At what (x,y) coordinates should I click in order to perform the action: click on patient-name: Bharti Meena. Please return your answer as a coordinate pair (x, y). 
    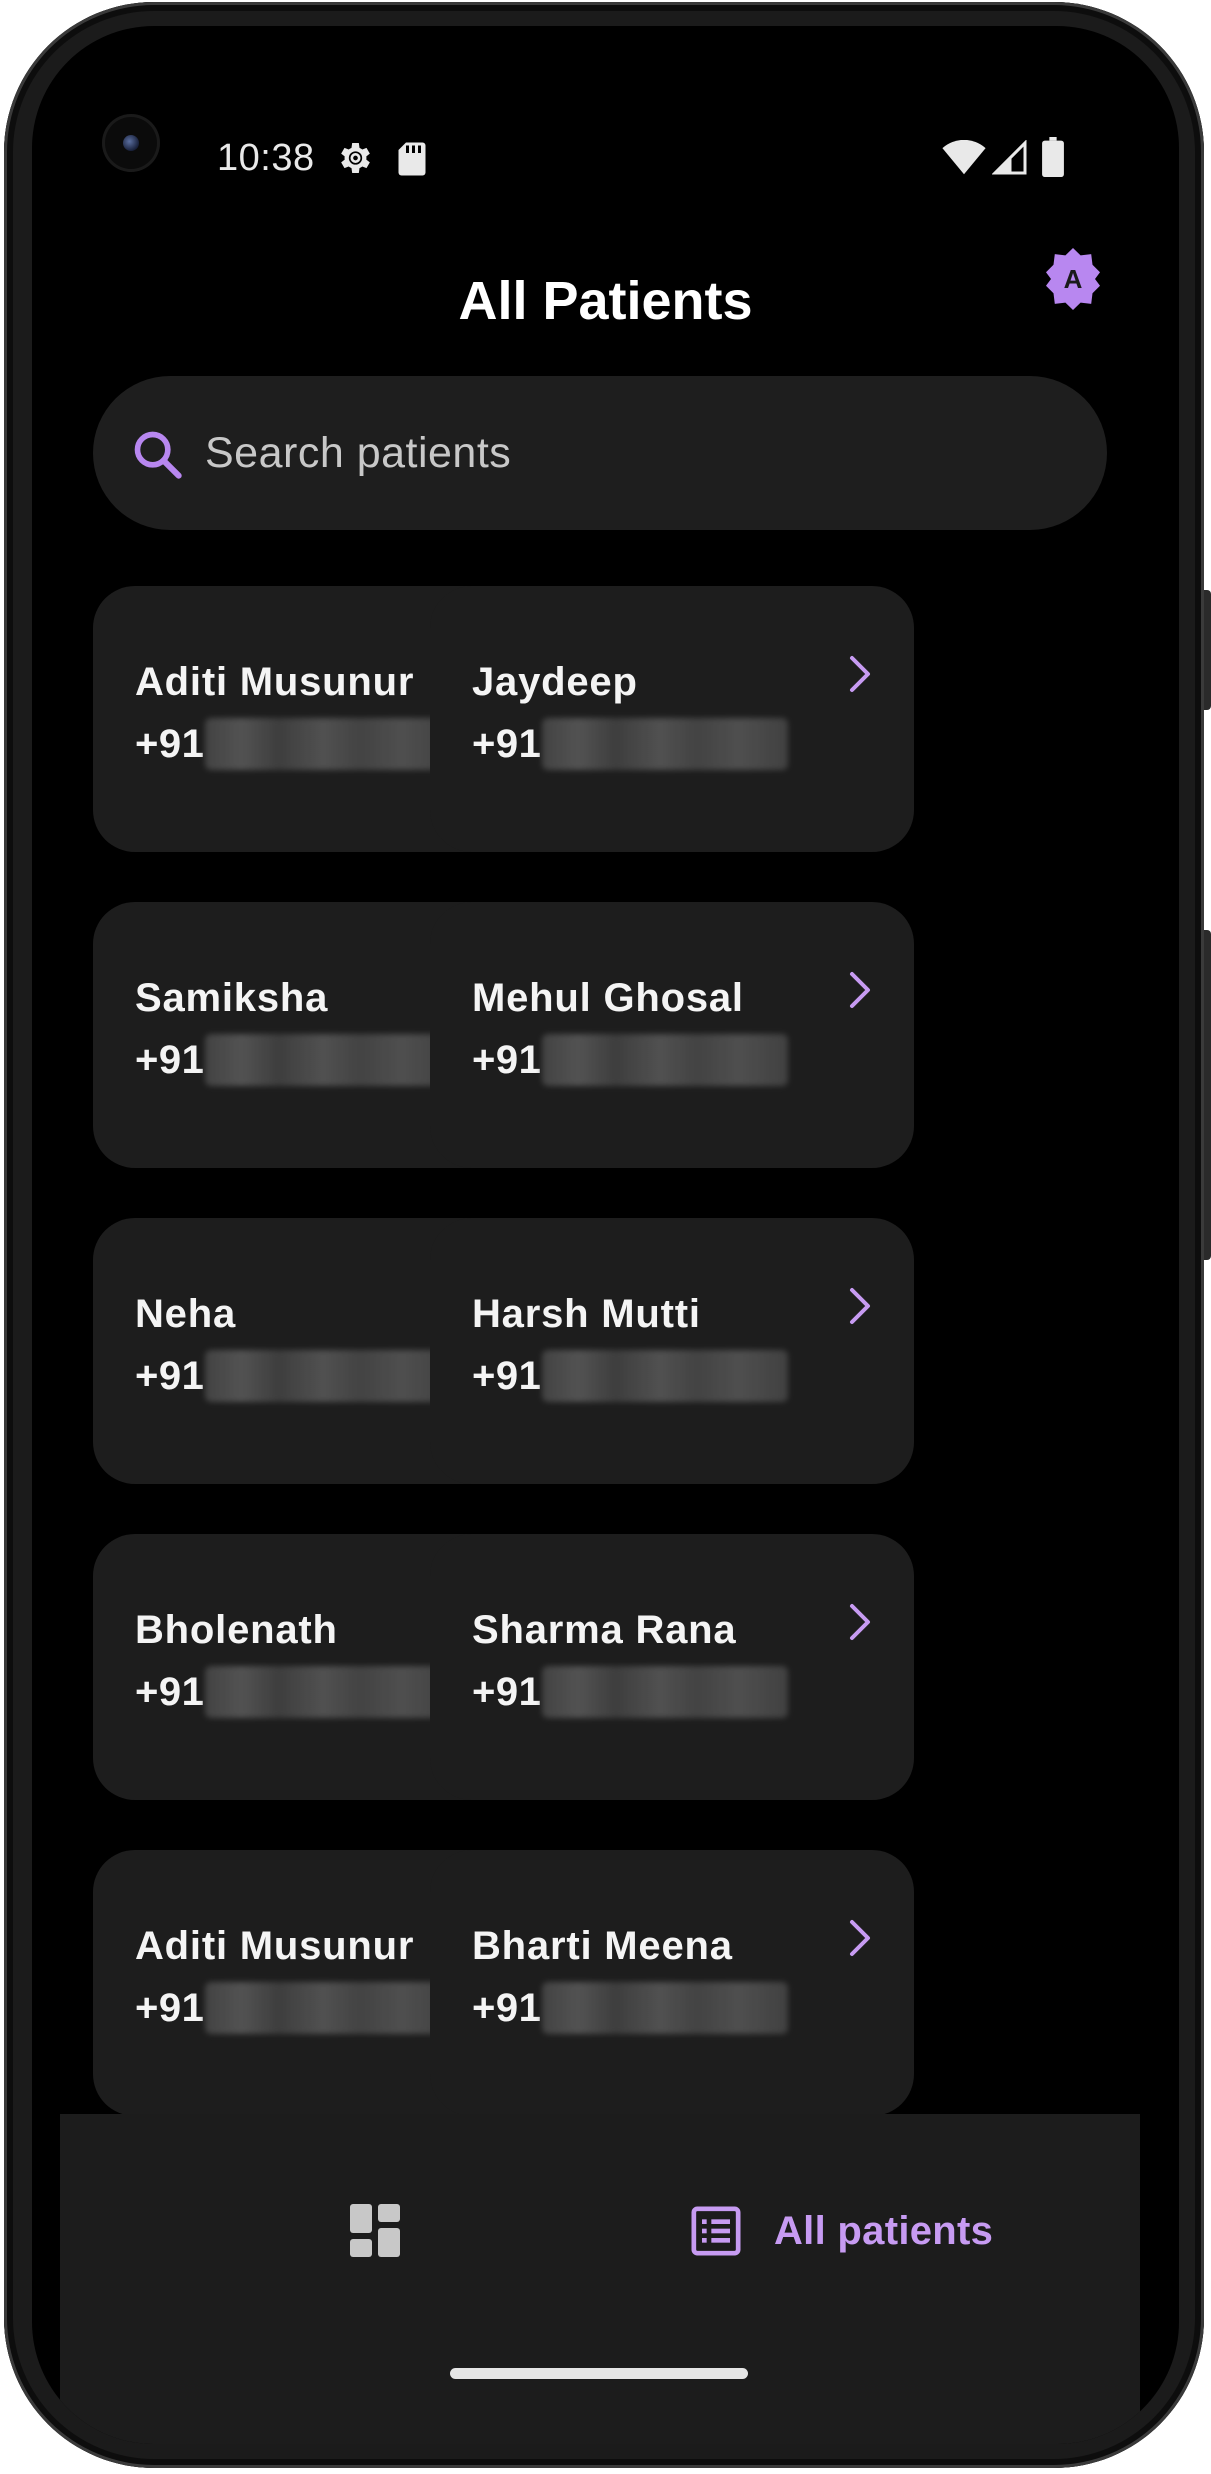
    Looking at the image, I should click on (602, 1946).